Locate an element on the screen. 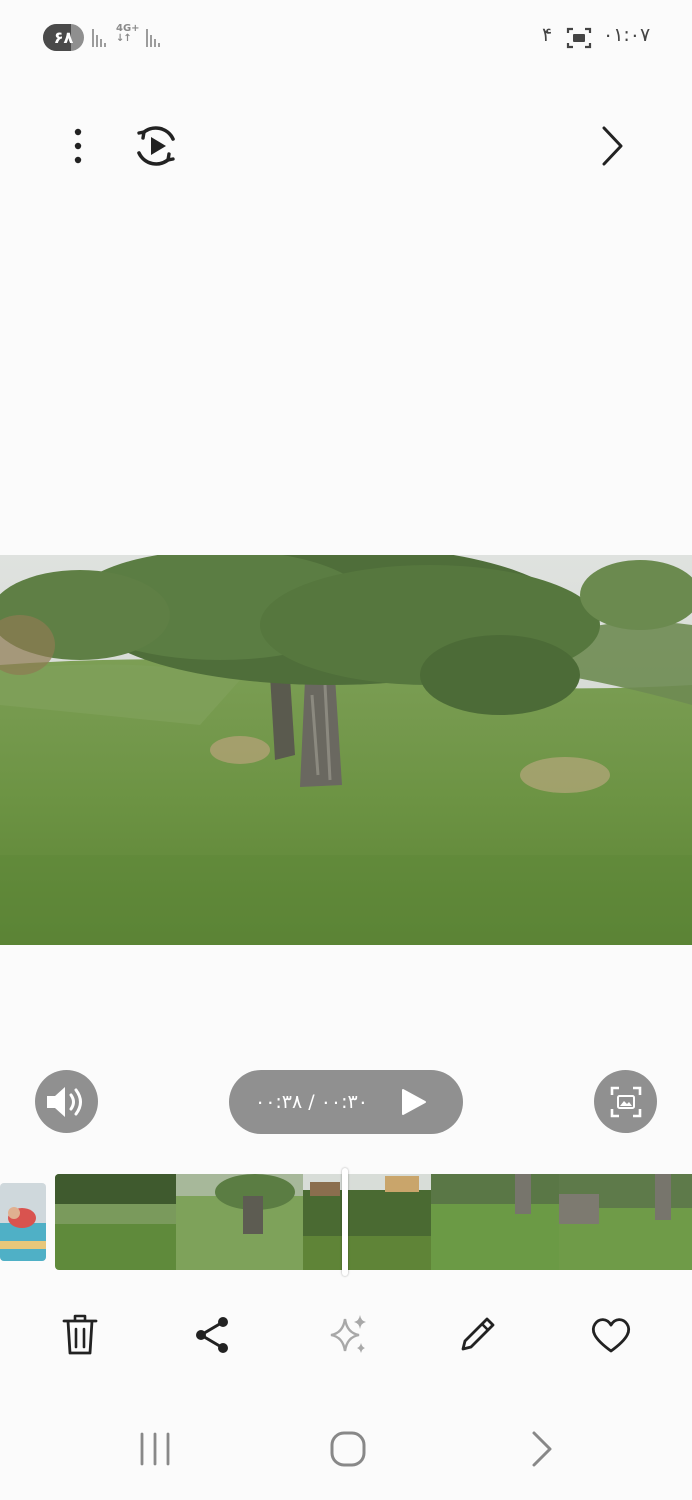  filmstrip-frames is located at coordinates (373, 1222).